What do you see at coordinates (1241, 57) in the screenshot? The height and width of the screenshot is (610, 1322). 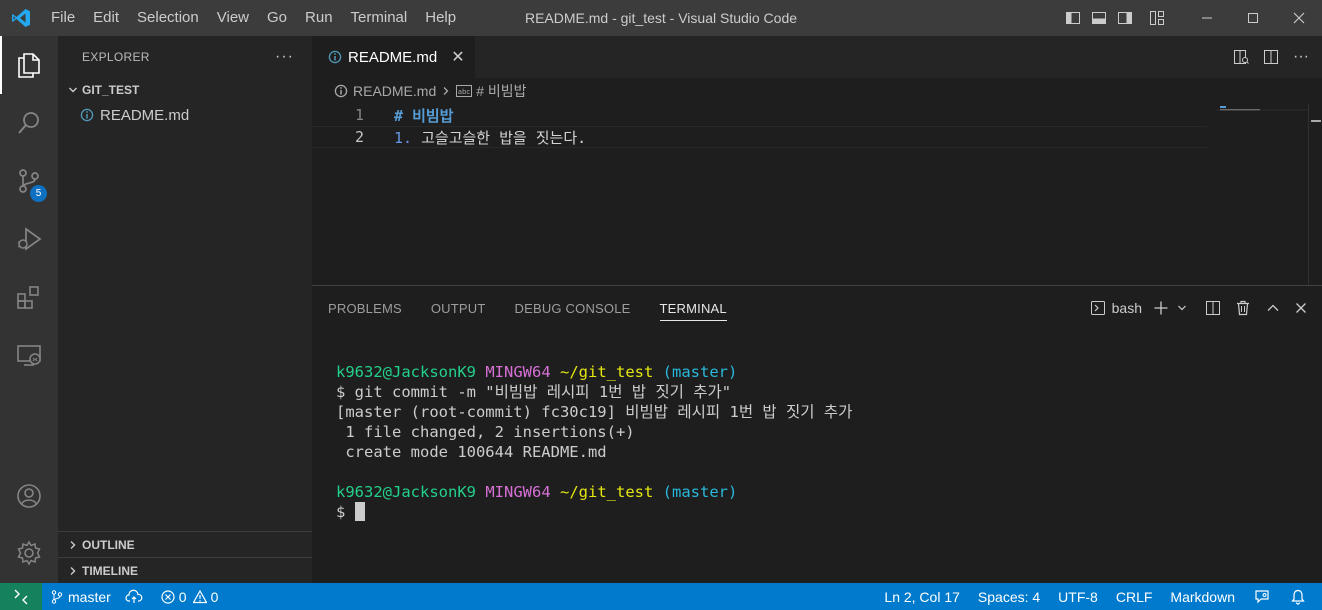 I see `open-preview-icon` at bounding box center [1241, 57].